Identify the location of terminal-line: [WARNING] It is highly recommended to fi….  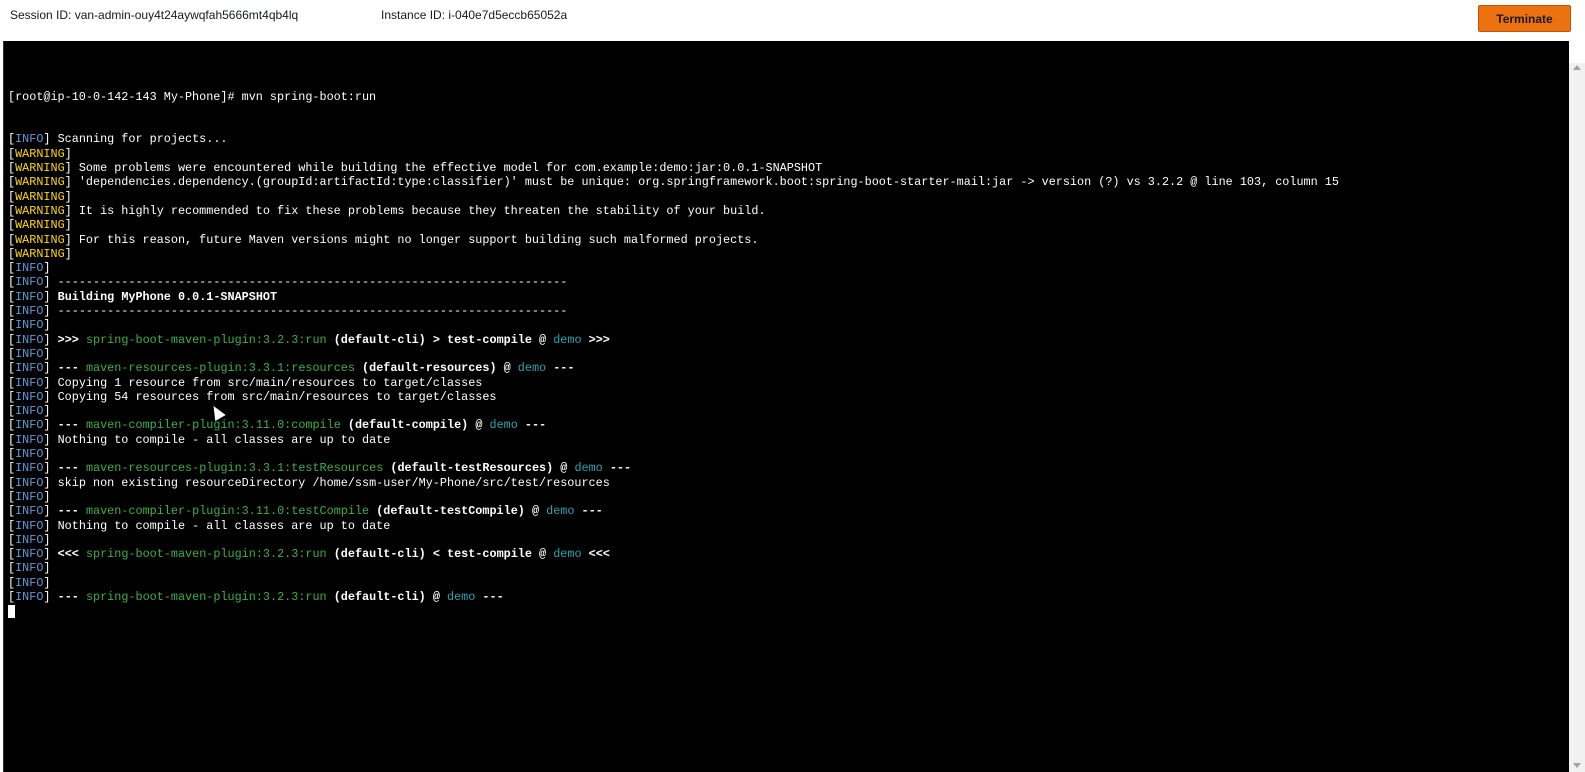
(387, 210).